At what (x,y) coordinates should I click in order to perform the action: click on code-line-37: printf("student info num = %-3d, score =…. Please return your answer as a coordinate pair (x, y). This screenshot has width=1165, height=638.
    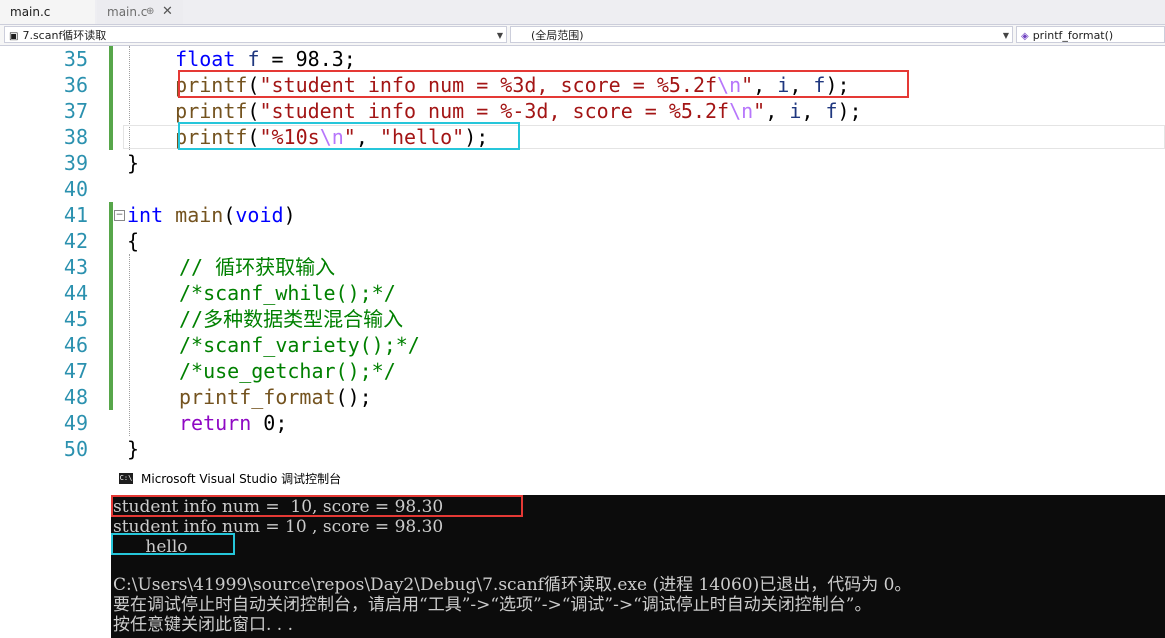
    Looking at the image, I should click on (518, 111).